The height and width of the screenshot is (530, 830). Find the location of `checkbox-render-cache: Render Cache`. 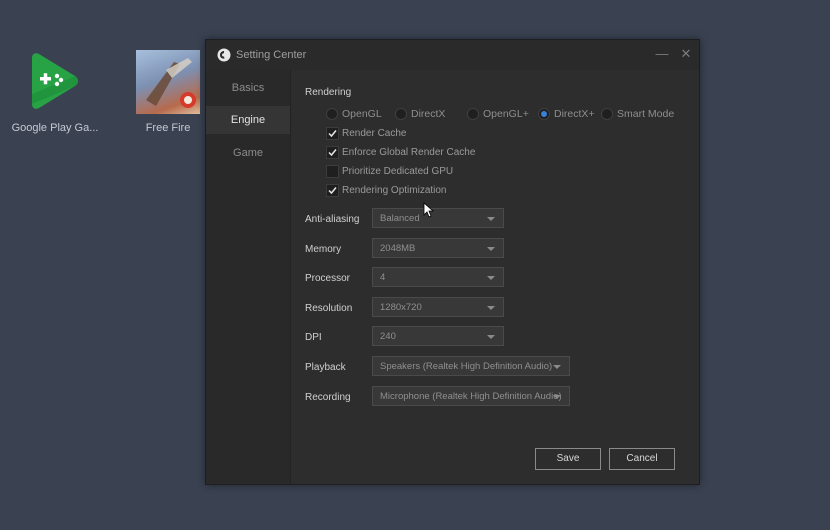

checkbox-render-cache: Render Cache is located at coordinates (366, 134).